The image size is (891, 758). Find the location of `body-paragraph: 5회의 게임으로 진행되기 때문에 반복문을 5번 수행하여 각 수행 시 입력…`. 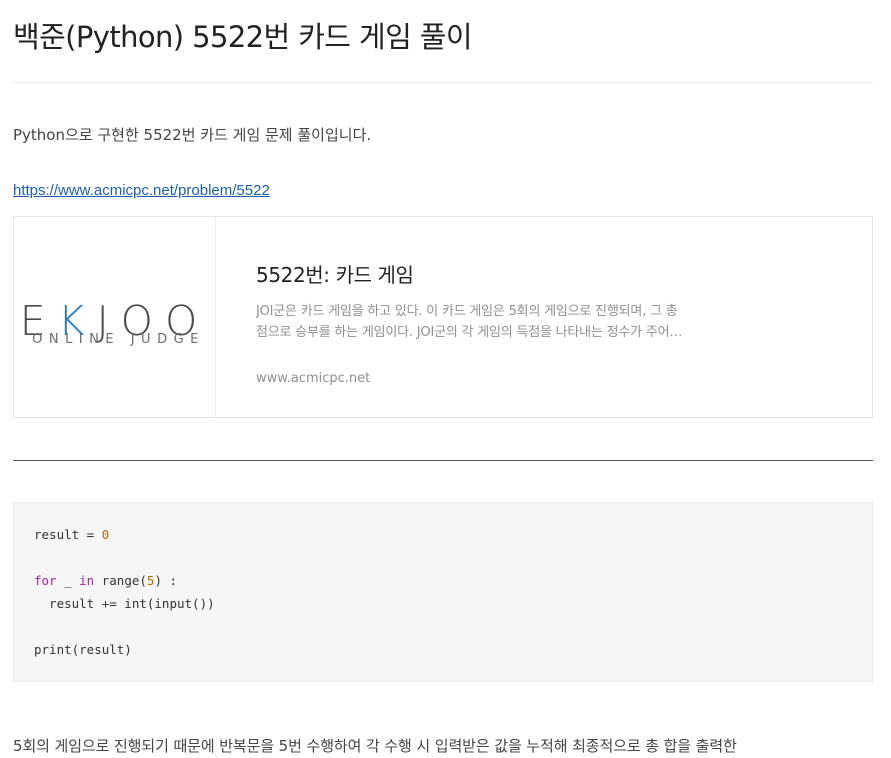

body-paragraph: 5회의 게임으로 진행되기 때문에 반복문을 5번 수행하여 각 수행 시 입력… is located at coordinates (375, 746).